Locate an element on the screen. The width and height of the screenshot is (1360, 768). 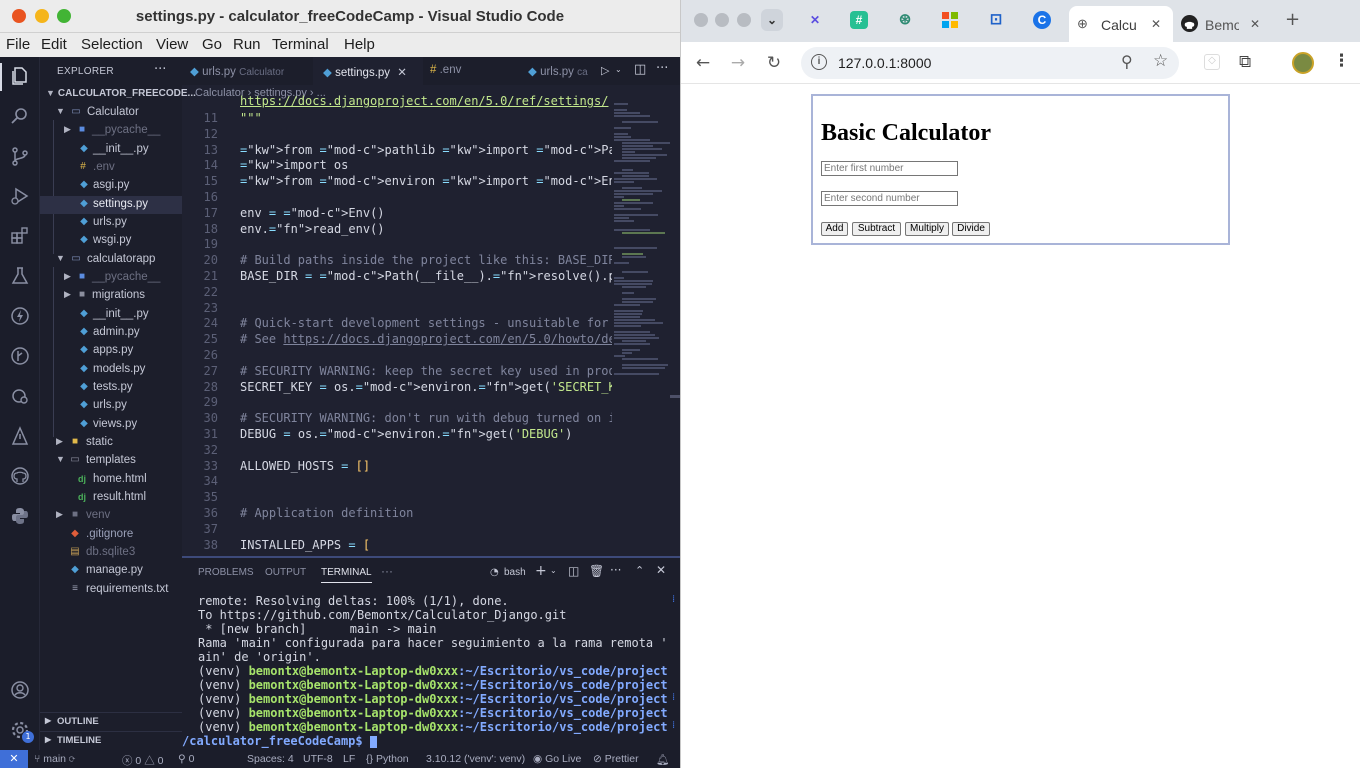
split-terminal-icon: ◫ is located at coordinates (573, 571).